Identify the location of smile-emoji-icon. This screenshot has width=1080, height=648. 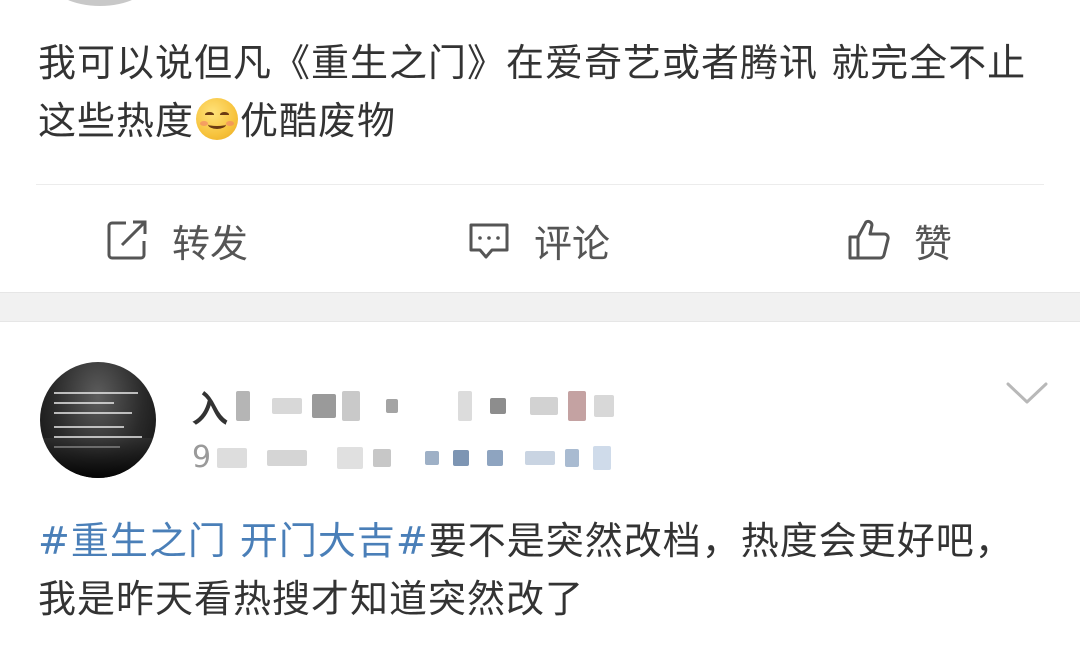
(217, 119).